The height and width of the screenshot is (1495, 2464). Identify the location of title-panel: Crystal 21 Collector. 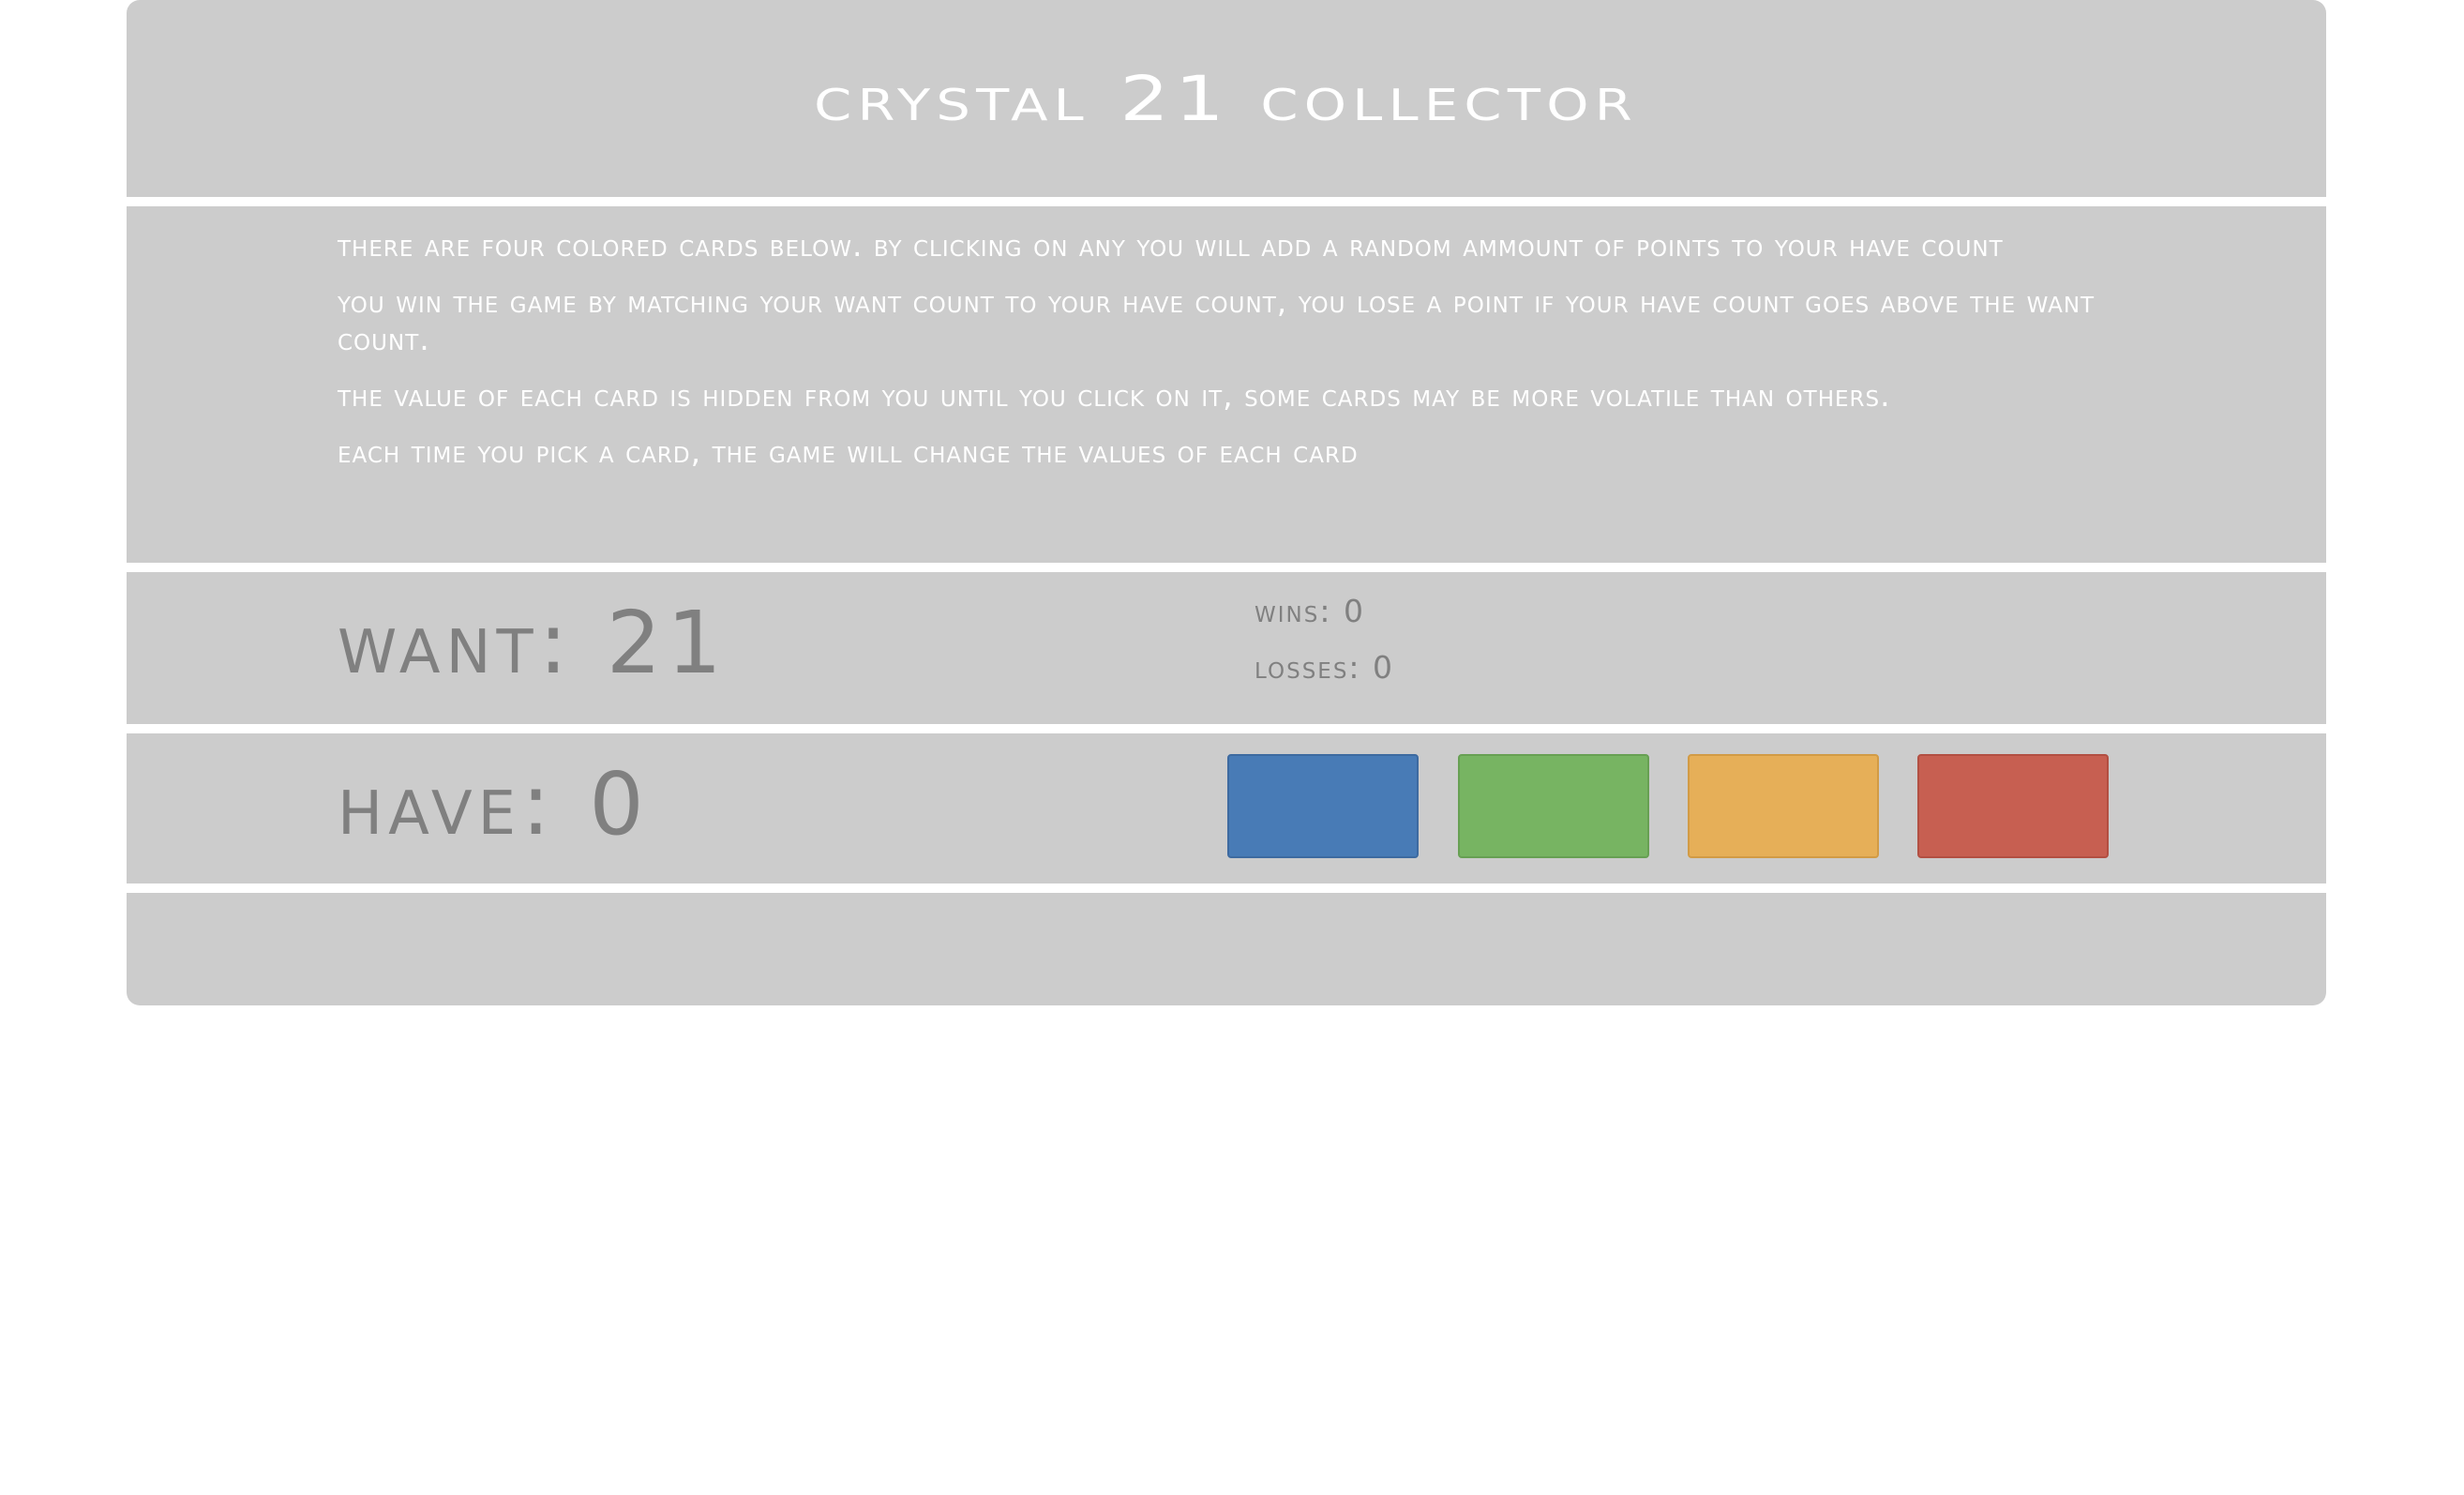
(1226, 99).